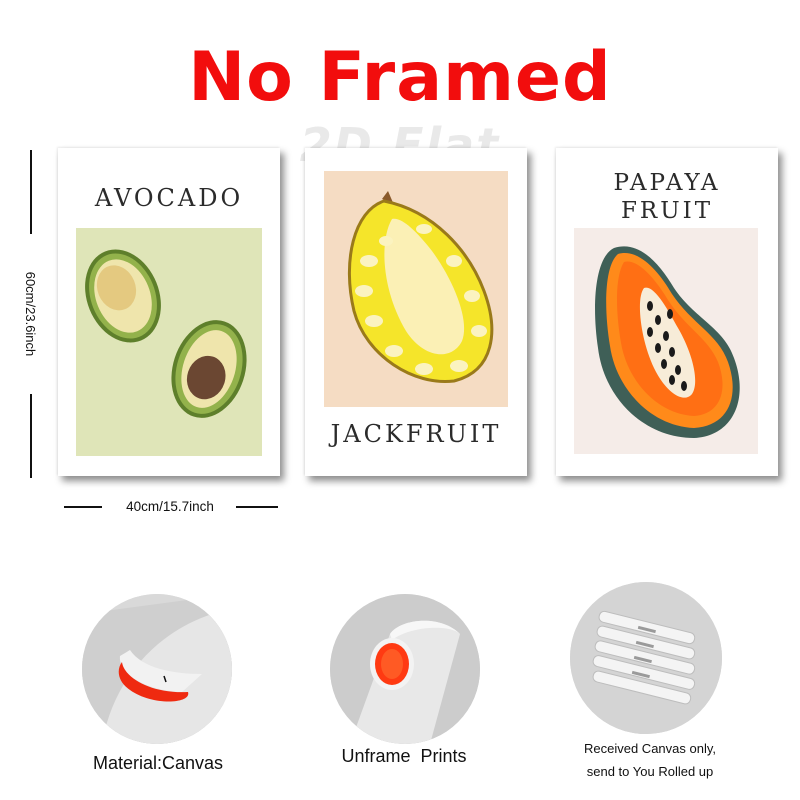  What do you see at coordinates (646, 658) in the screenshot?
I see `rolled-canvas-tubes-photo` at bounding box center [646, 658].